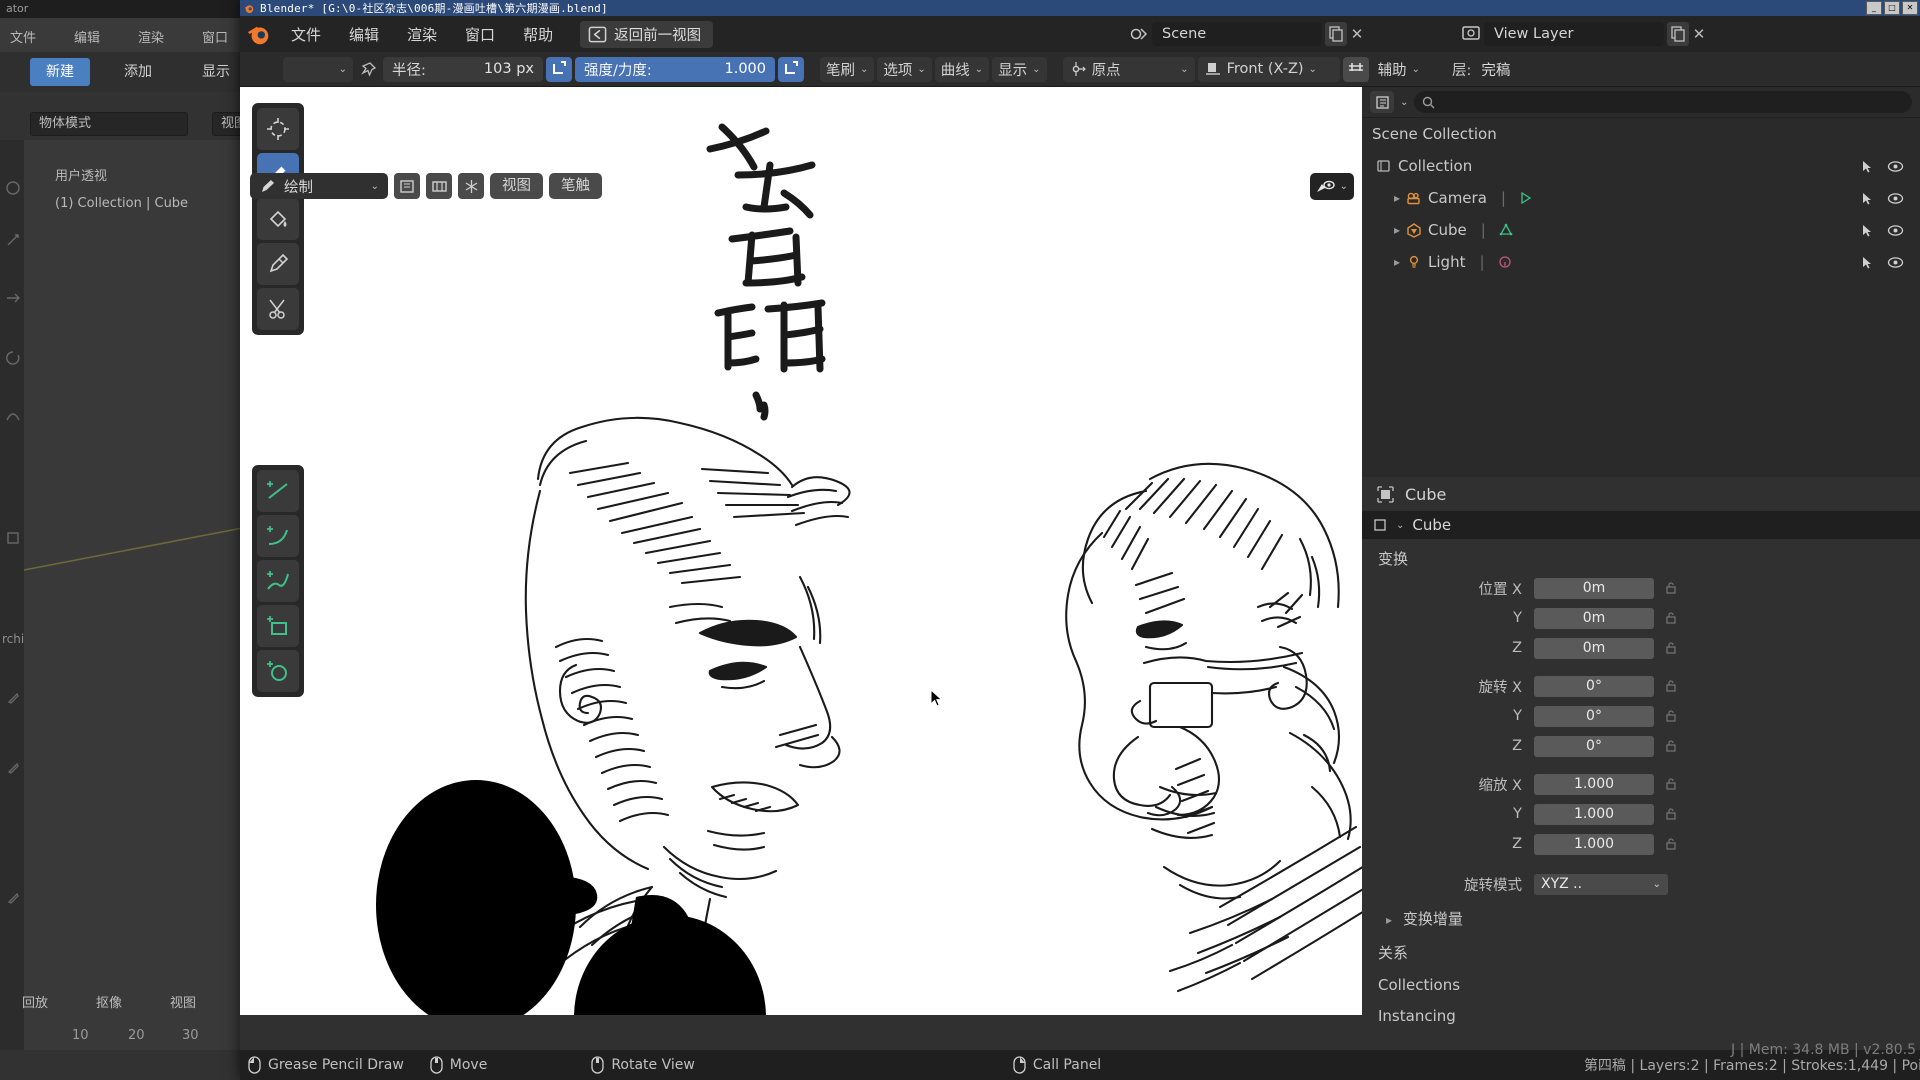 The image size is (1920, 1080). I want to click on eye-visible-icon-camera, so click(1895, 198).